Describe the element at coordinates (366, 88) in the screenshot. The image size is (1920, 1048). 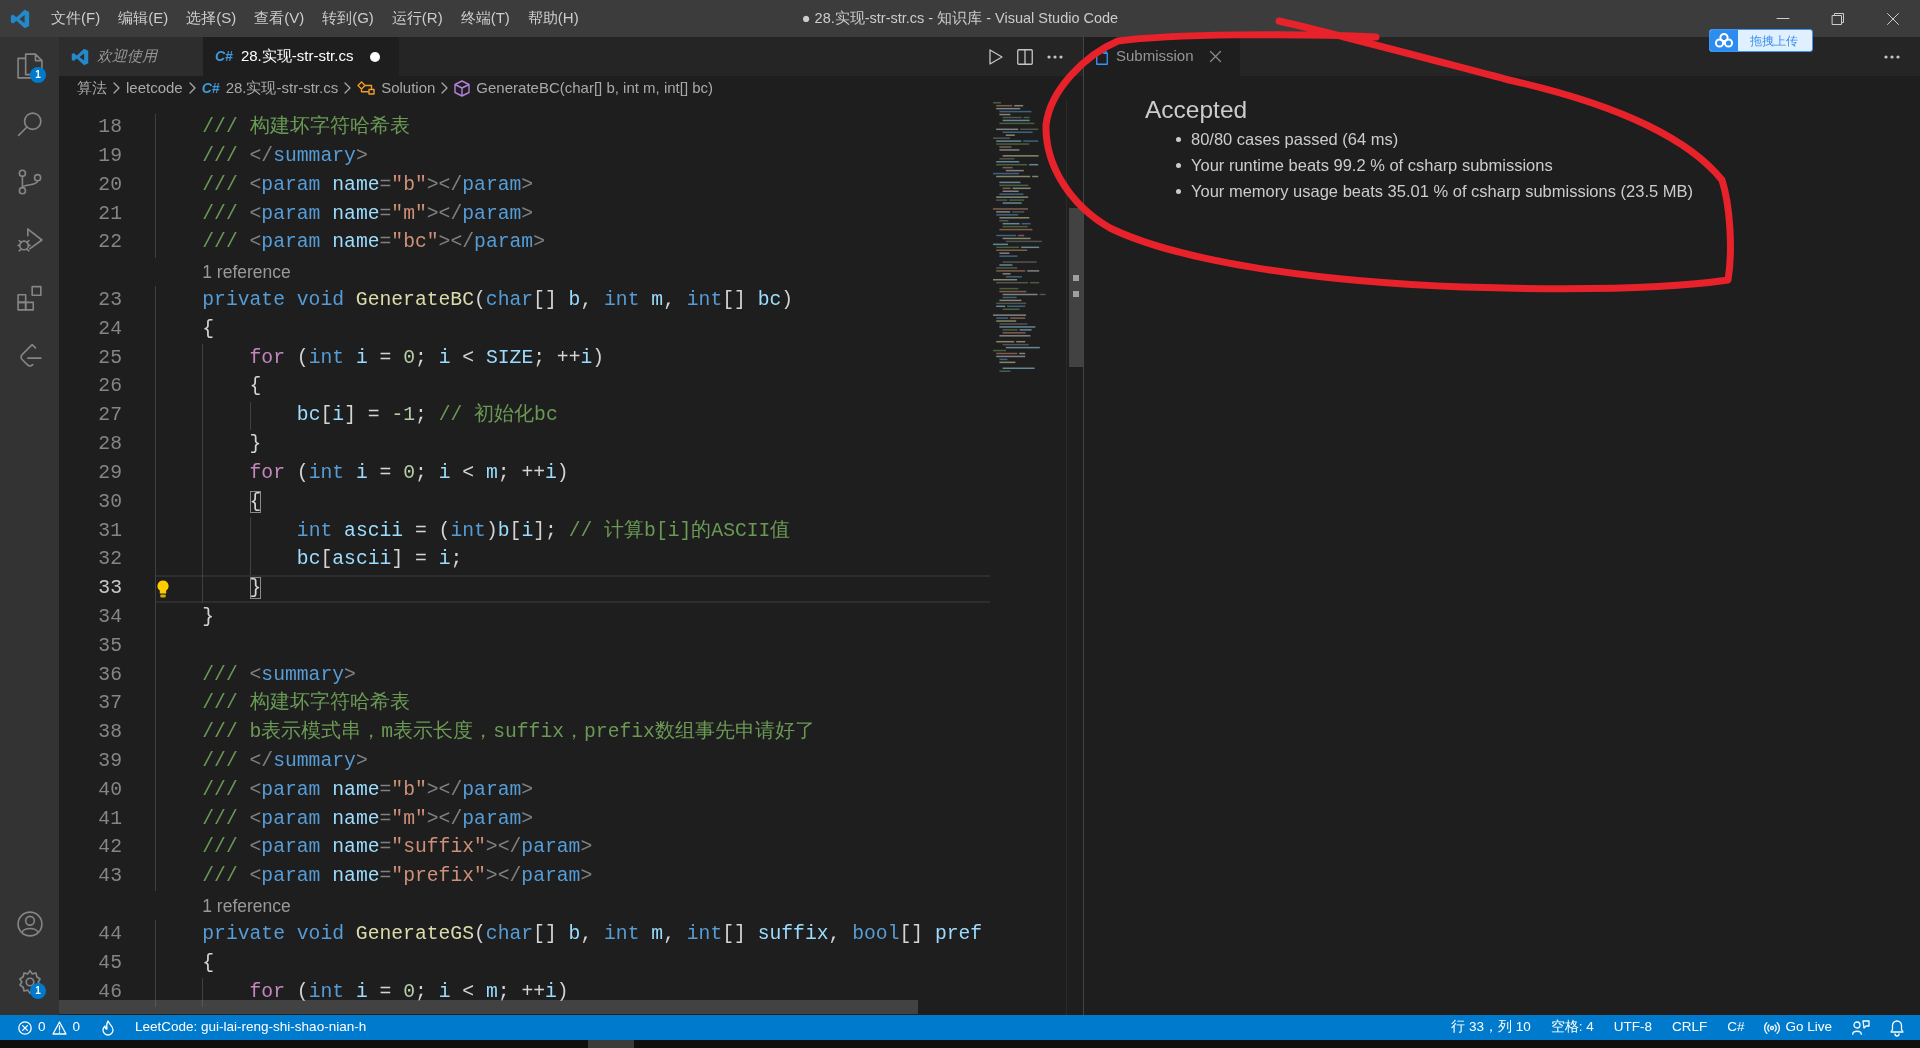
I see `class-icon` at that location.